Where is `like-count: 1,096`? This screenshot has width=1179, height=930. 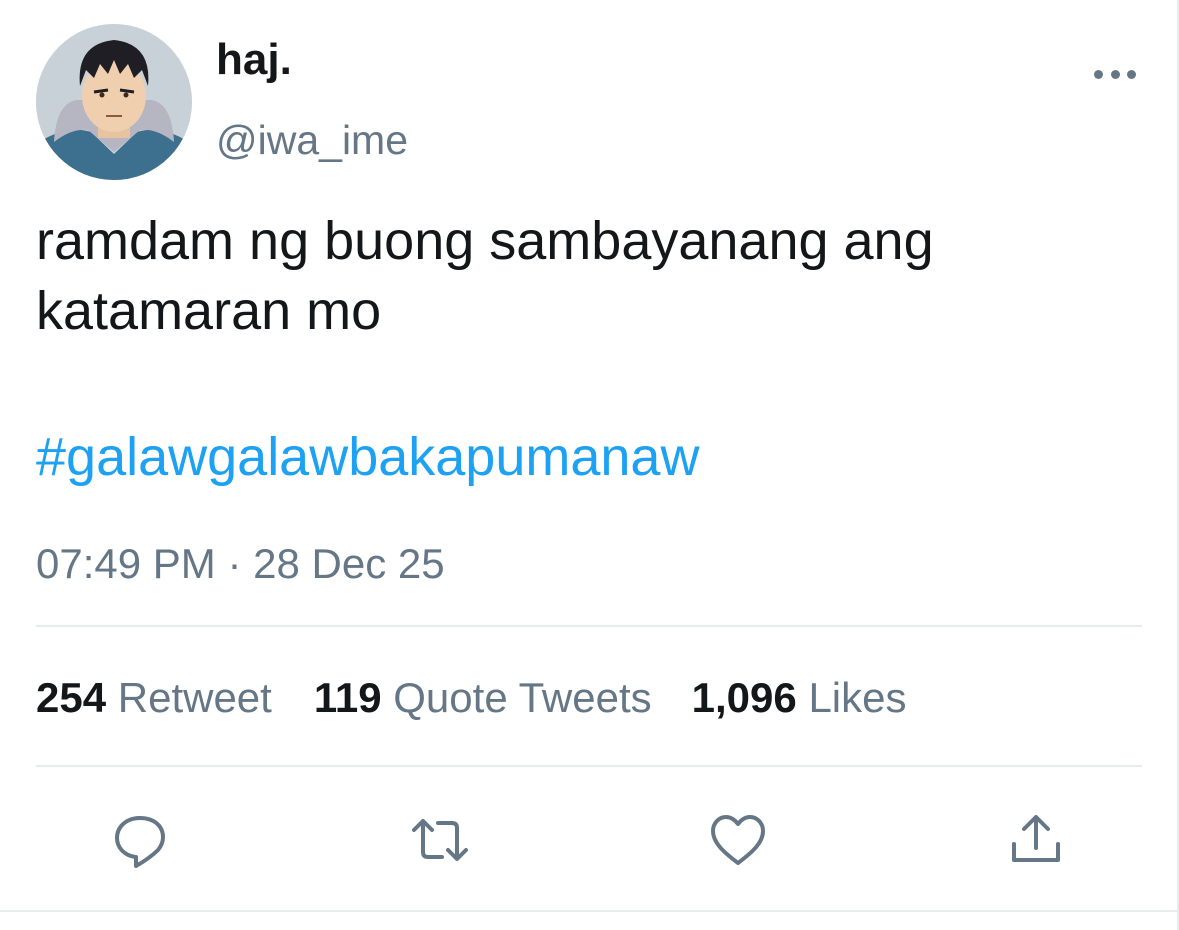
like-count: 1,096 is located at coordinates (744, 697).